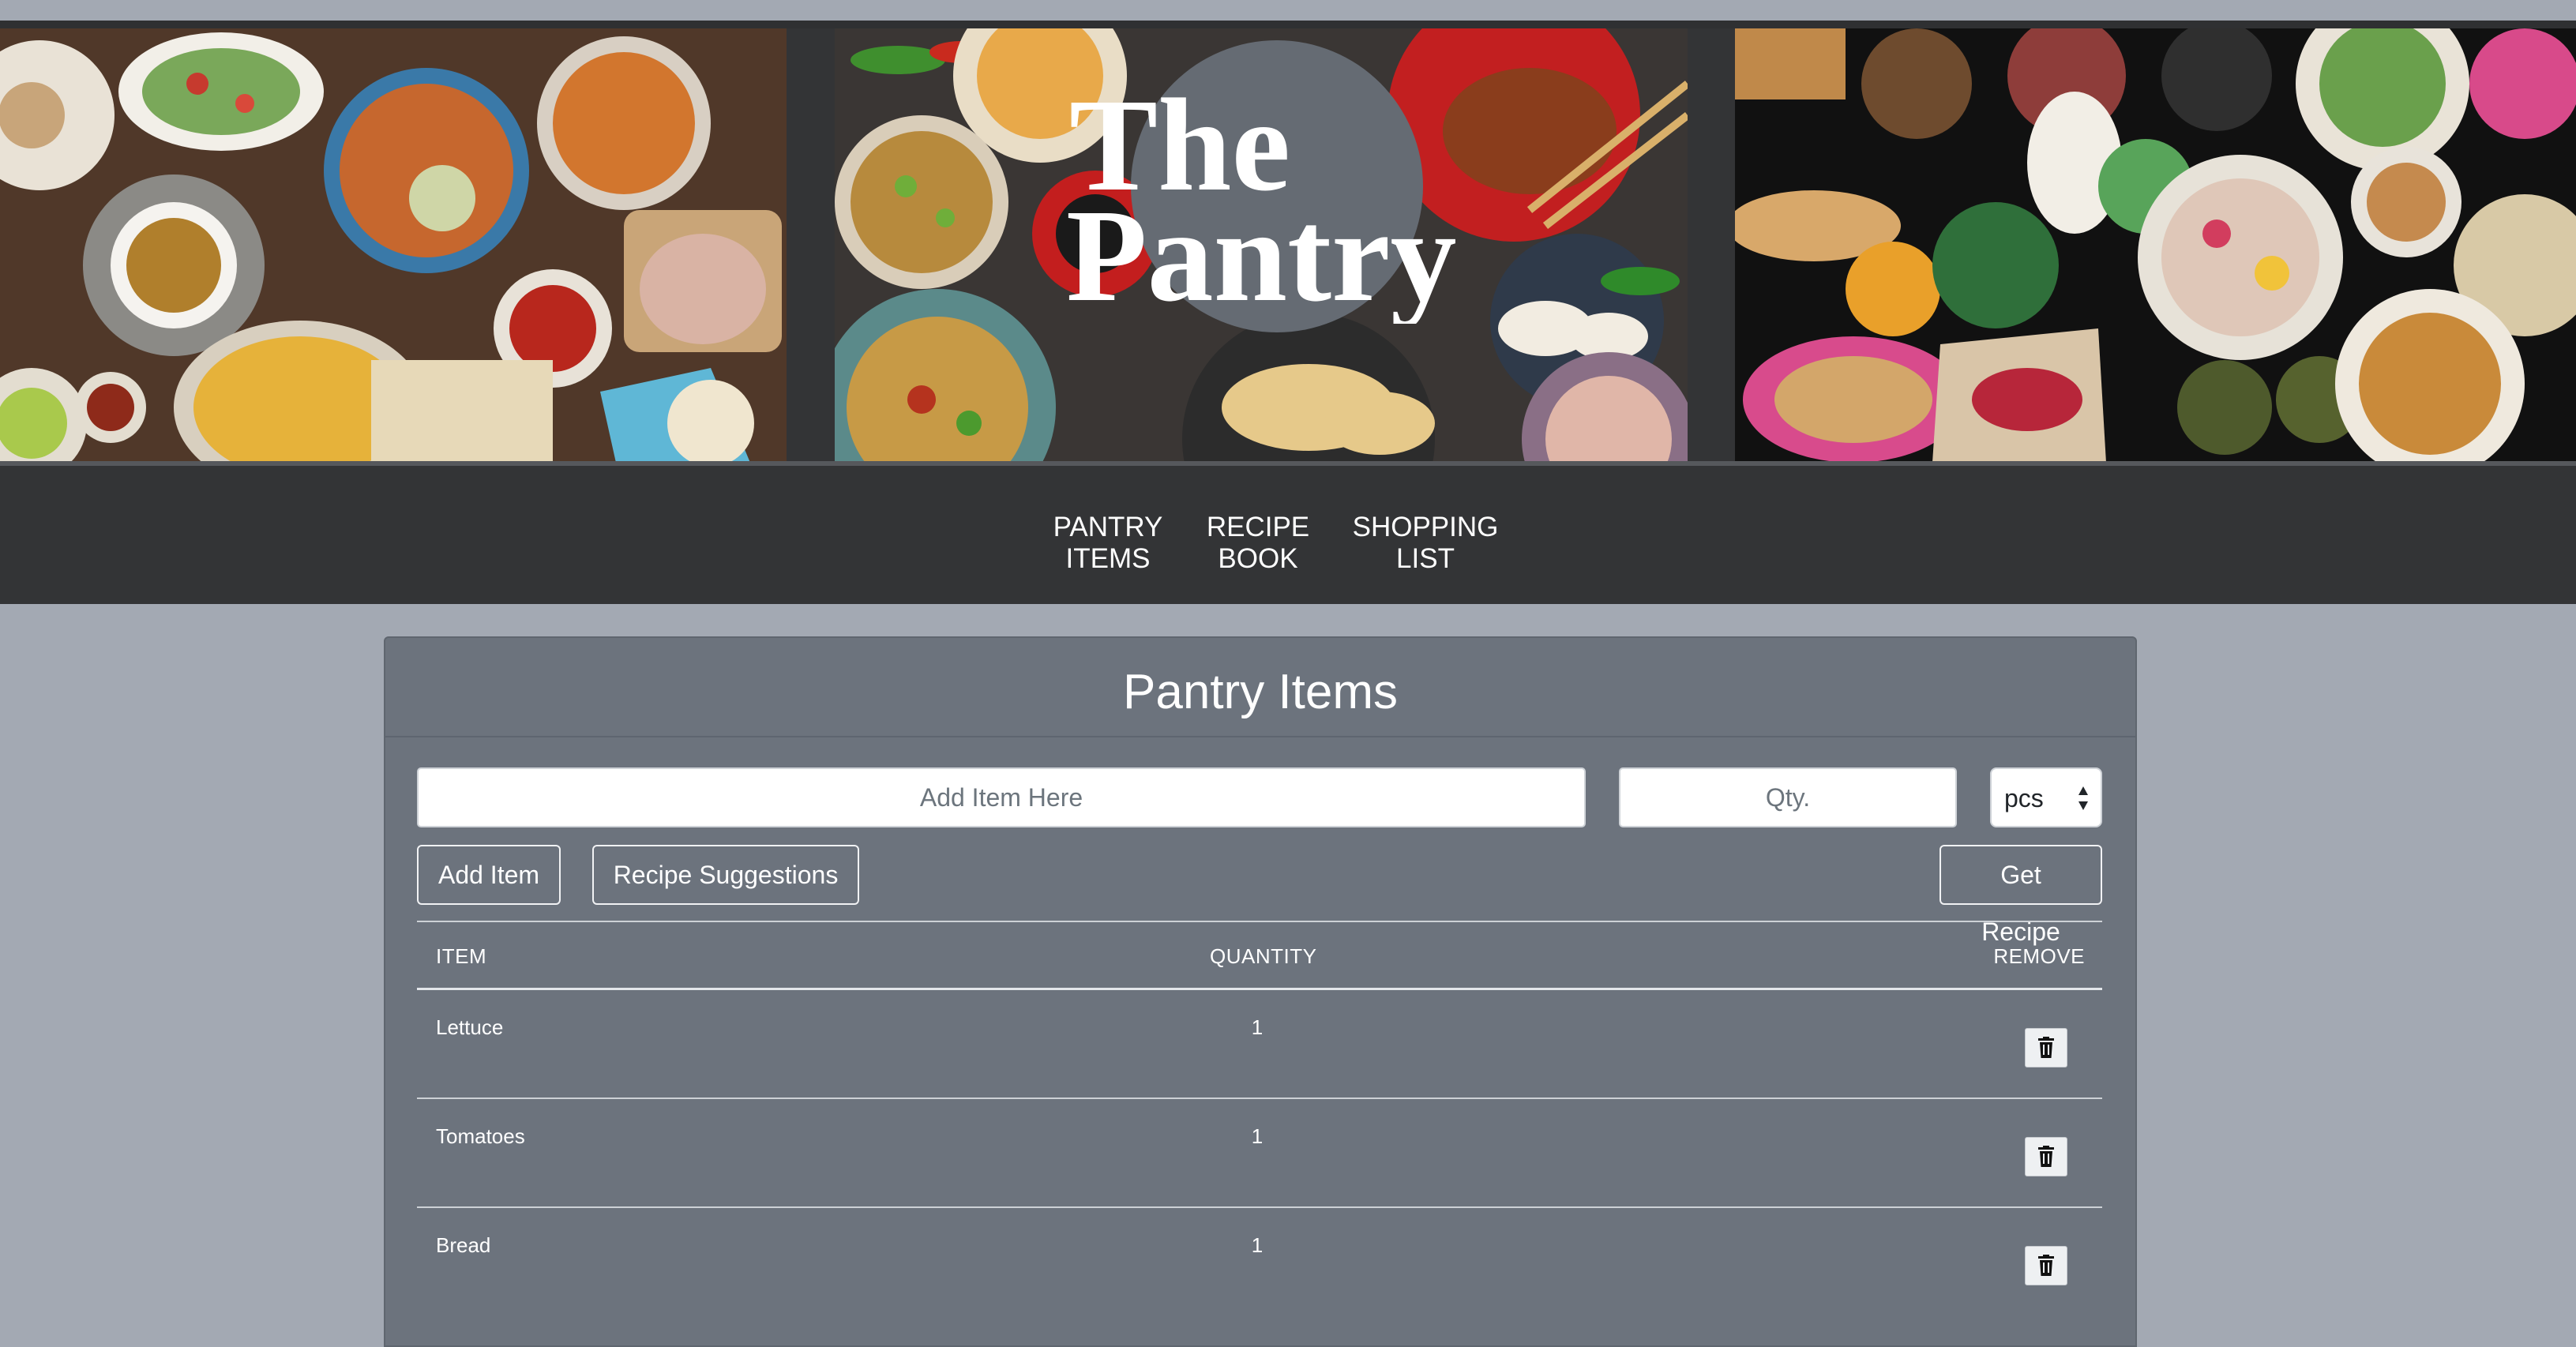 This screenshot has height=1347, width=2576. I want to click on unit-select-value: pcs, so click(2024, 798).